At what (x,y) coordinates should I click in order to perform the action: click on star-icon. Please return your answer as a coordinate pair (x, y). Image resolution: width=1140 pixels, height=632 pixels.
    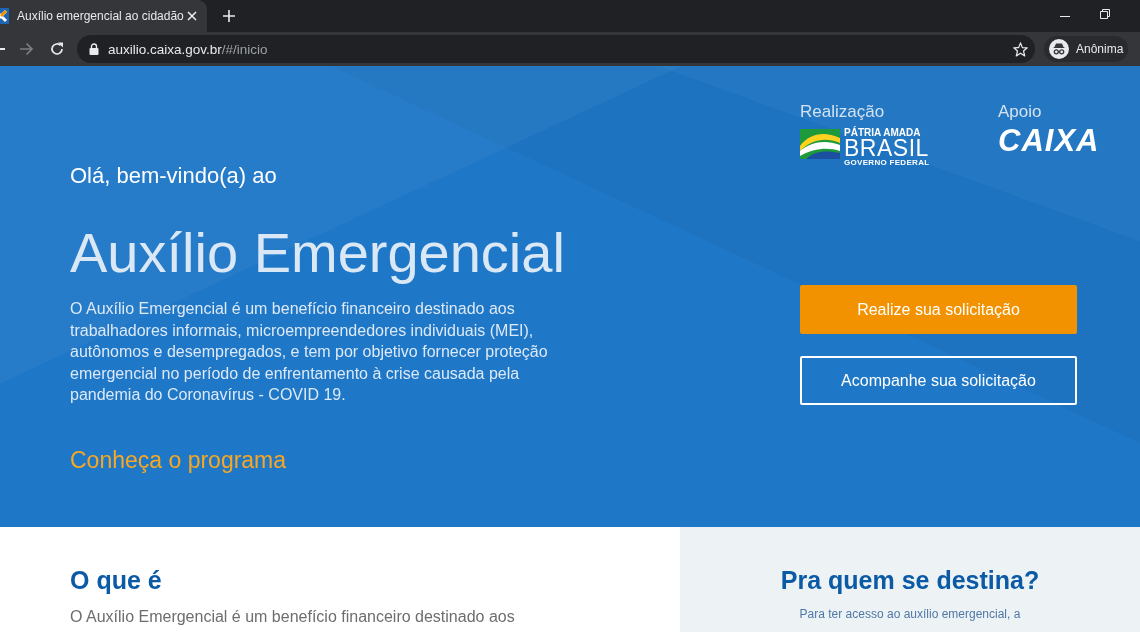
    Looking at the image, I should click on (1020, 49).